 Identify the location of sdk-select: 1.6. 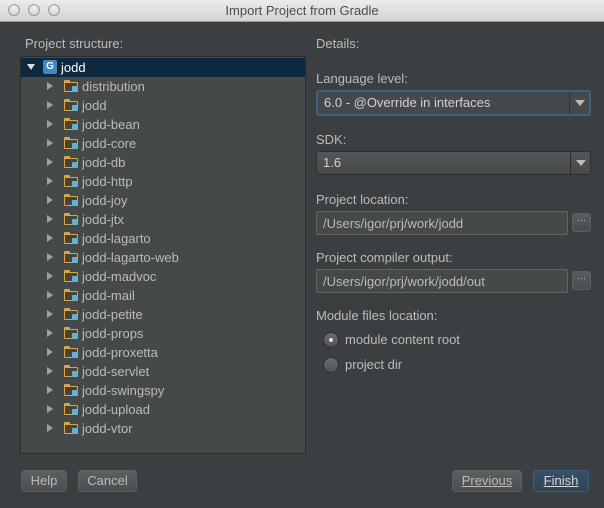
(453, 163).